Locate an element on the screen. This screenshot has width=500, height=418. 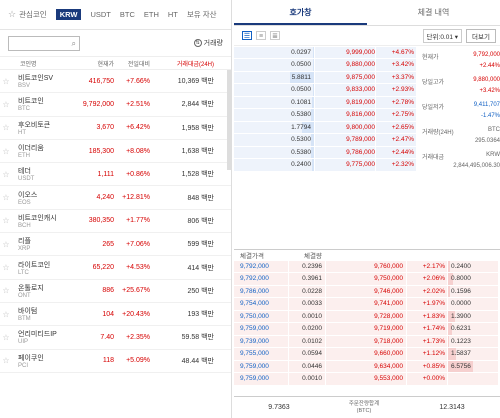
ask-depth-bar is located at coordinates (313, 102).